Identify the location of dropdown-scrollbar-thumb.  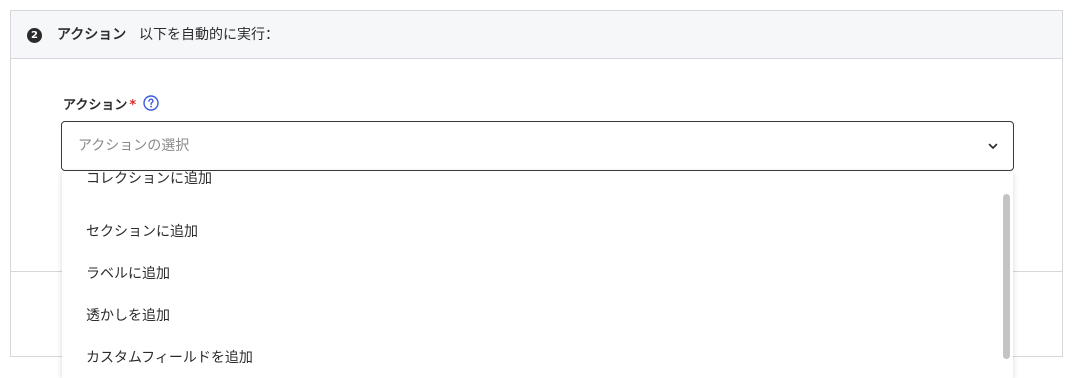
(1006, 276).